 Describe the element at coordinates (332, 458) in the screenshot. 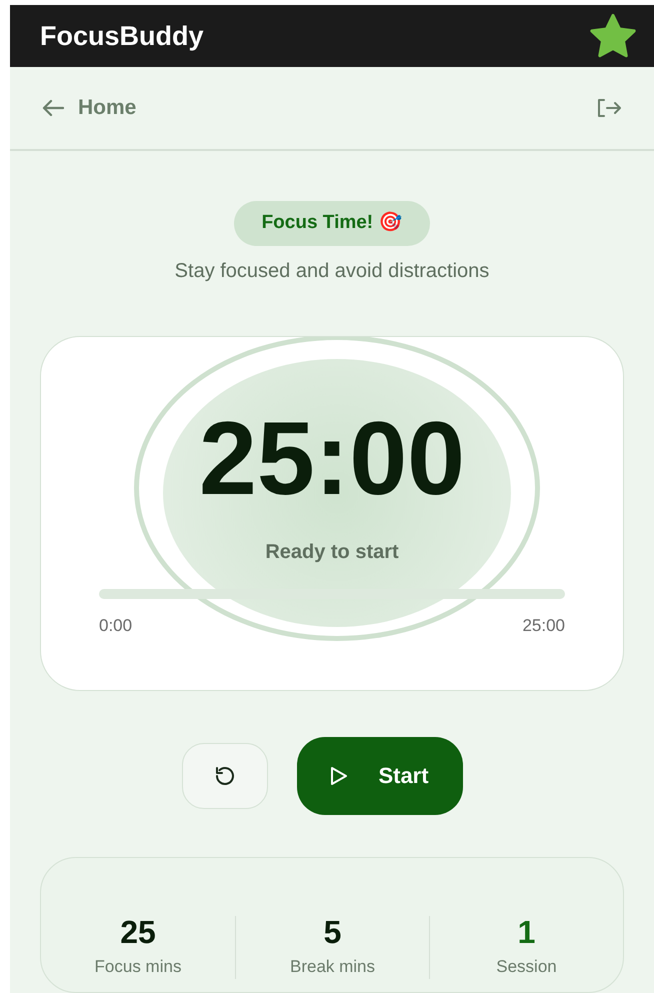

I see `timer-display: 25:00` at that location.